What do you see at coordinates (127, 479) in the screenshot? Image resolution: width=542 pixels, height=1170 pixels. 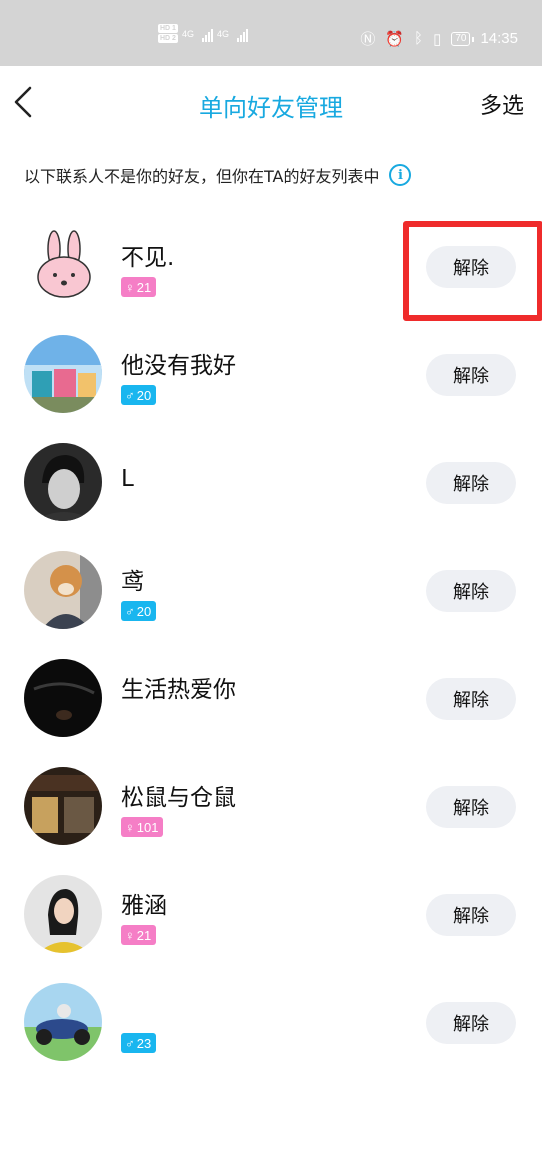 I see `contact-name: L` at bounding box center [127, 479].